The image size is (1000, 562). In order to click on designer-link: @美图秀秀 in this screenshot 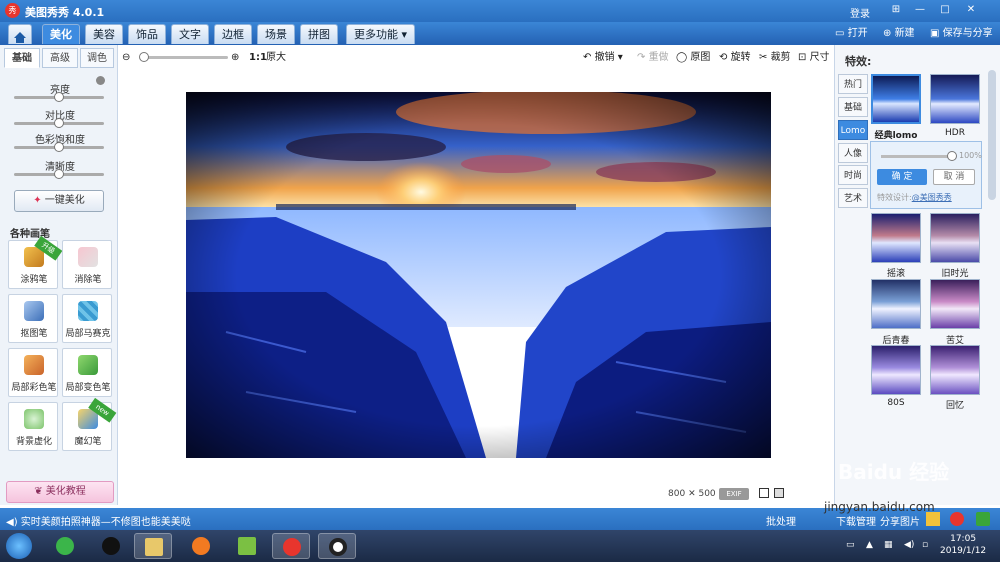, I will do `click(932, 197)`.